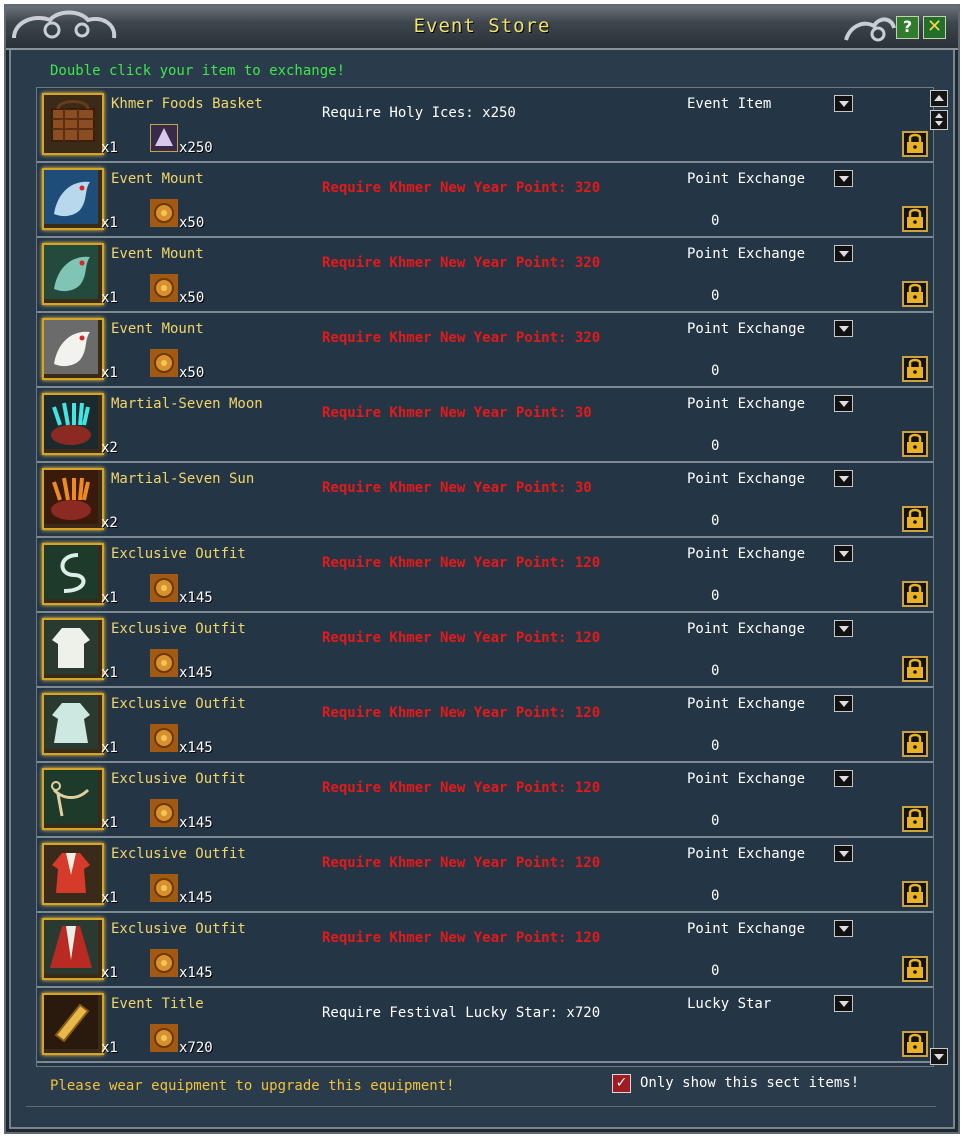  Describe the element at coordinates (939, 120) in the screenshot. I see `scroll-thumb` at that location.